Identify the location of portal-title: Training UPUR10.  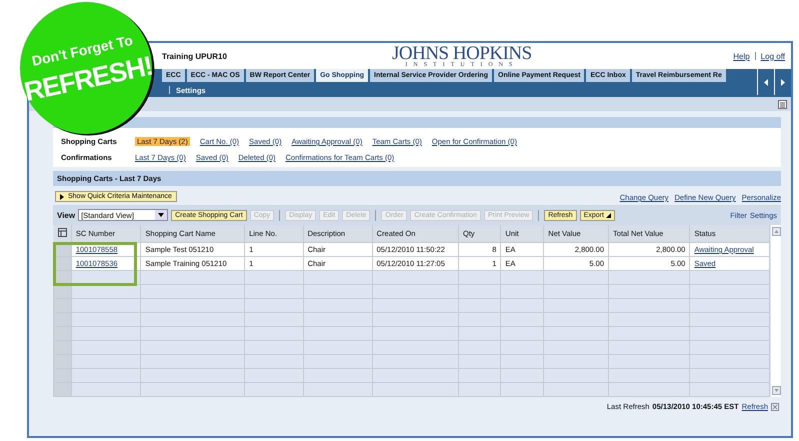
(194, 56).